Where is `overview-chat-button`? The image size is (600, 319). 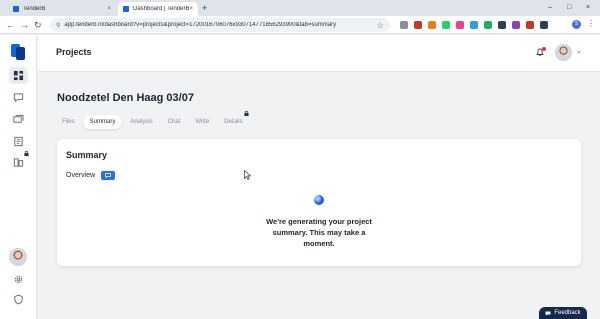
overview-chat-button is located at coordinates (108, 175).